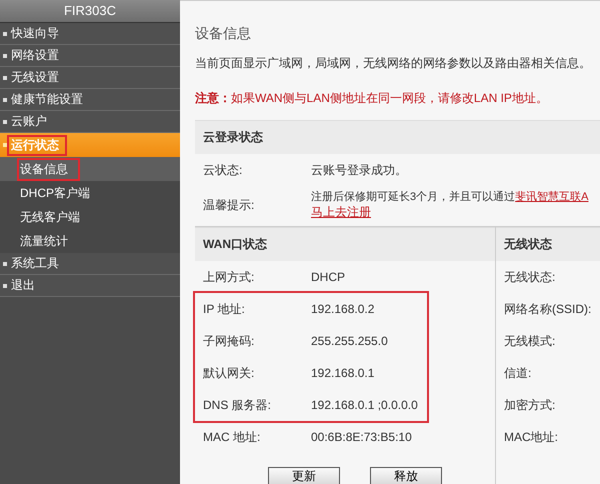 This screenshot has width=600, height=484. What do you see at coordinates (237, 405) in the screenshot?
I see `field-label: DNS 服务器:` at bounding box center [237, 405].